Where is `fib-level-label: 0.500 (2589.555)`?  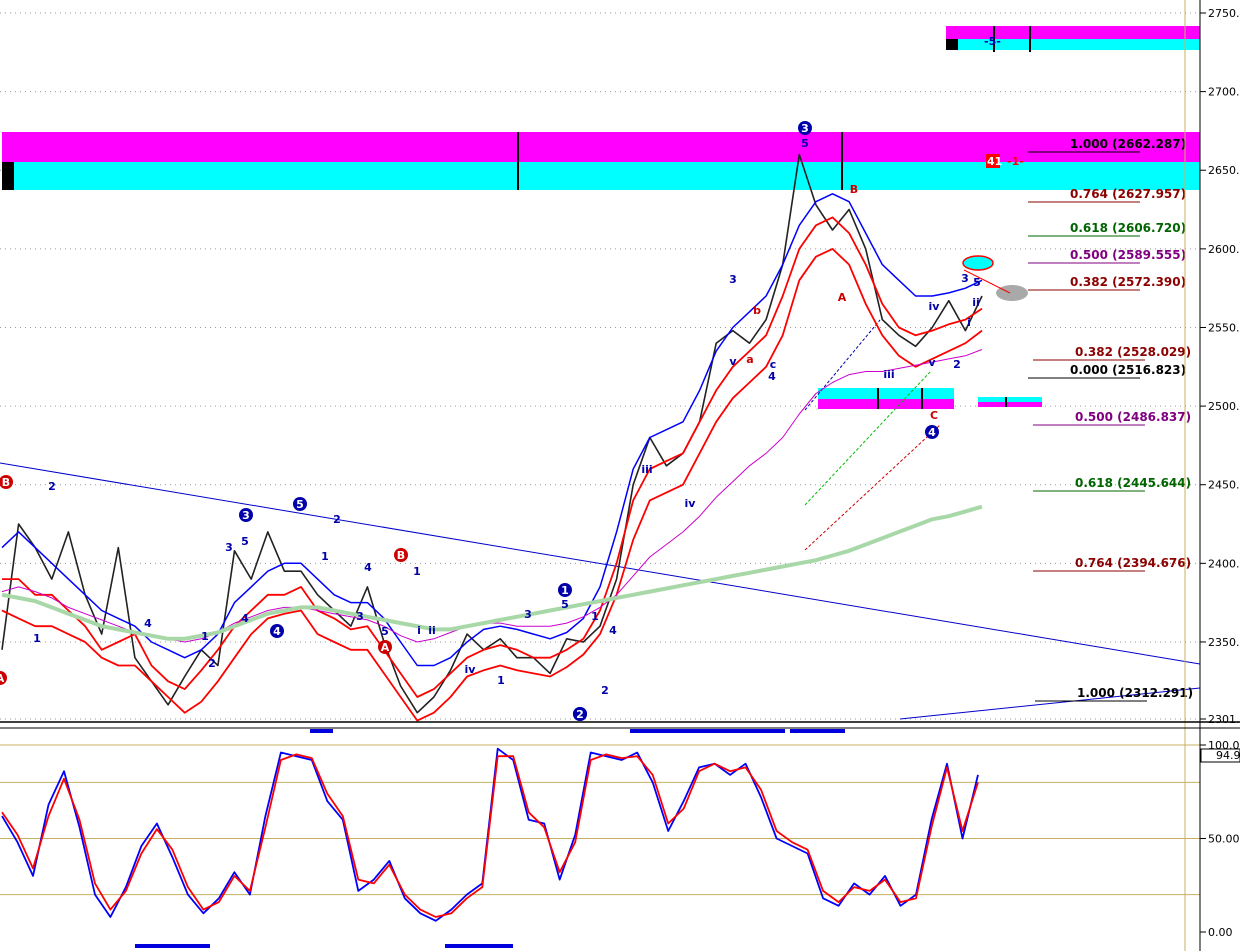
fib-level-label: 0.500 (2589.555) is located at coordinates (1128, 255).